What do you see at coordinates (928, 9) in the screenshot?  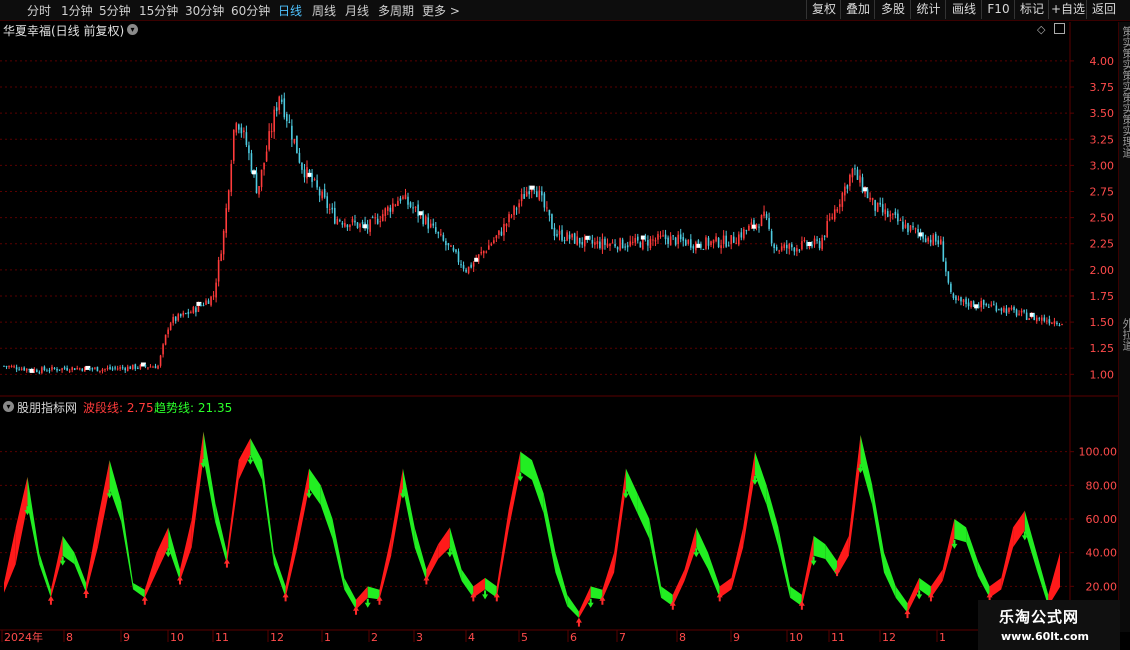 I see `toolbar-button-3: 统计` at bounding box center [928, 9].